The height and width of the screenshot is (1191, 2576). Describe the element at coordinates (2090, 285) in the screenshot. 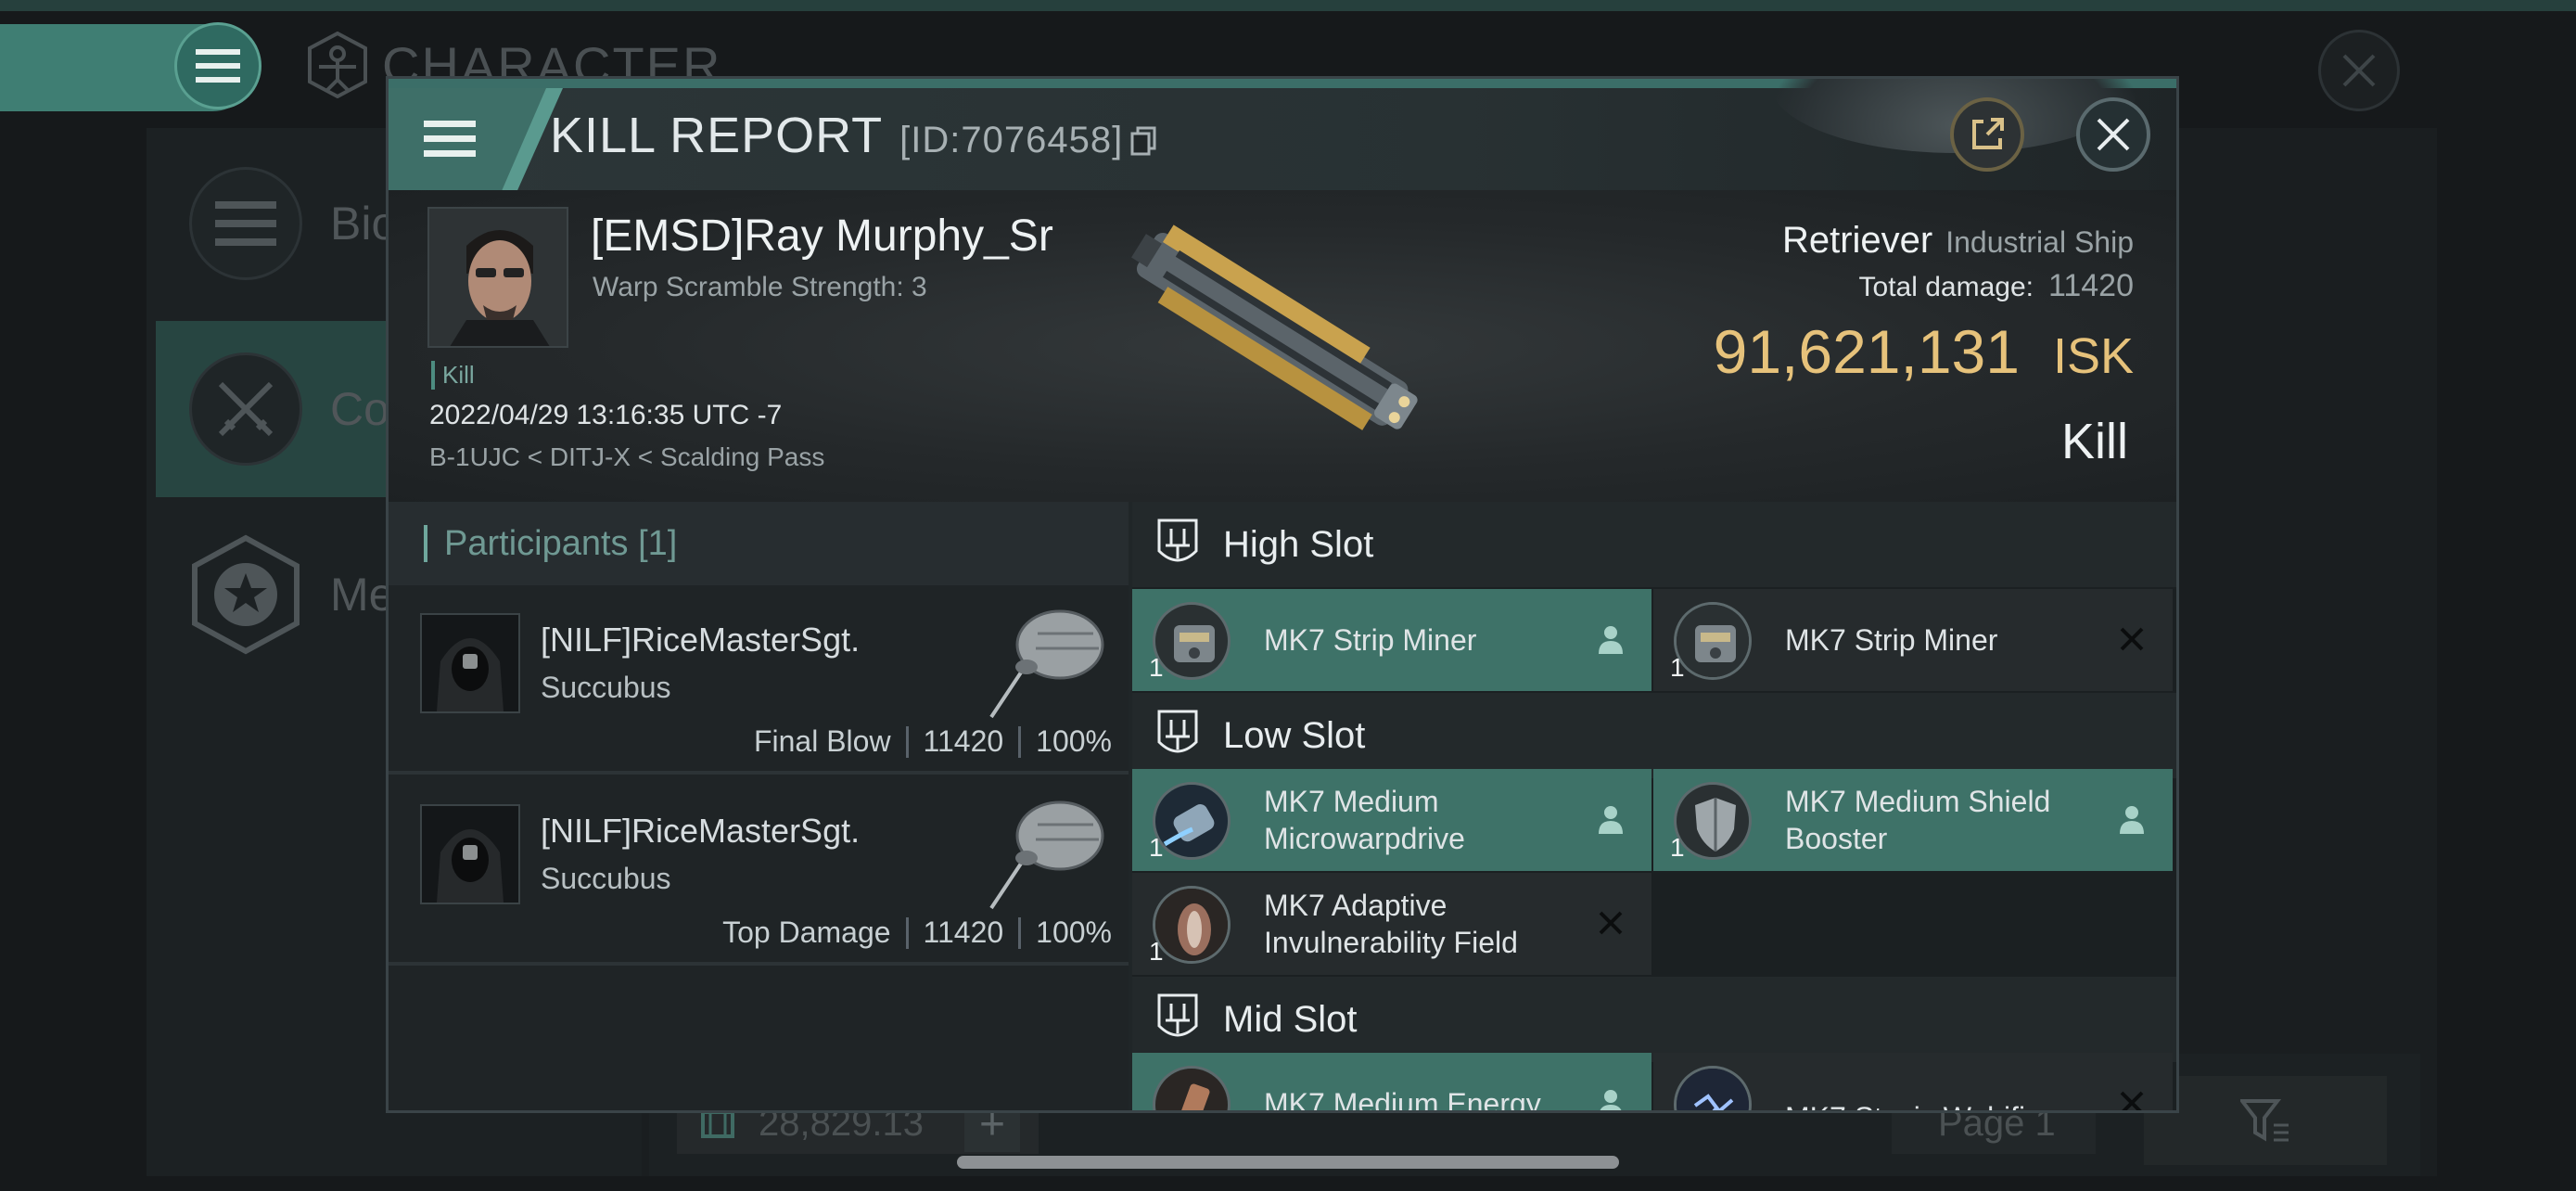

I see `total-damage-value: 11420` at that location.